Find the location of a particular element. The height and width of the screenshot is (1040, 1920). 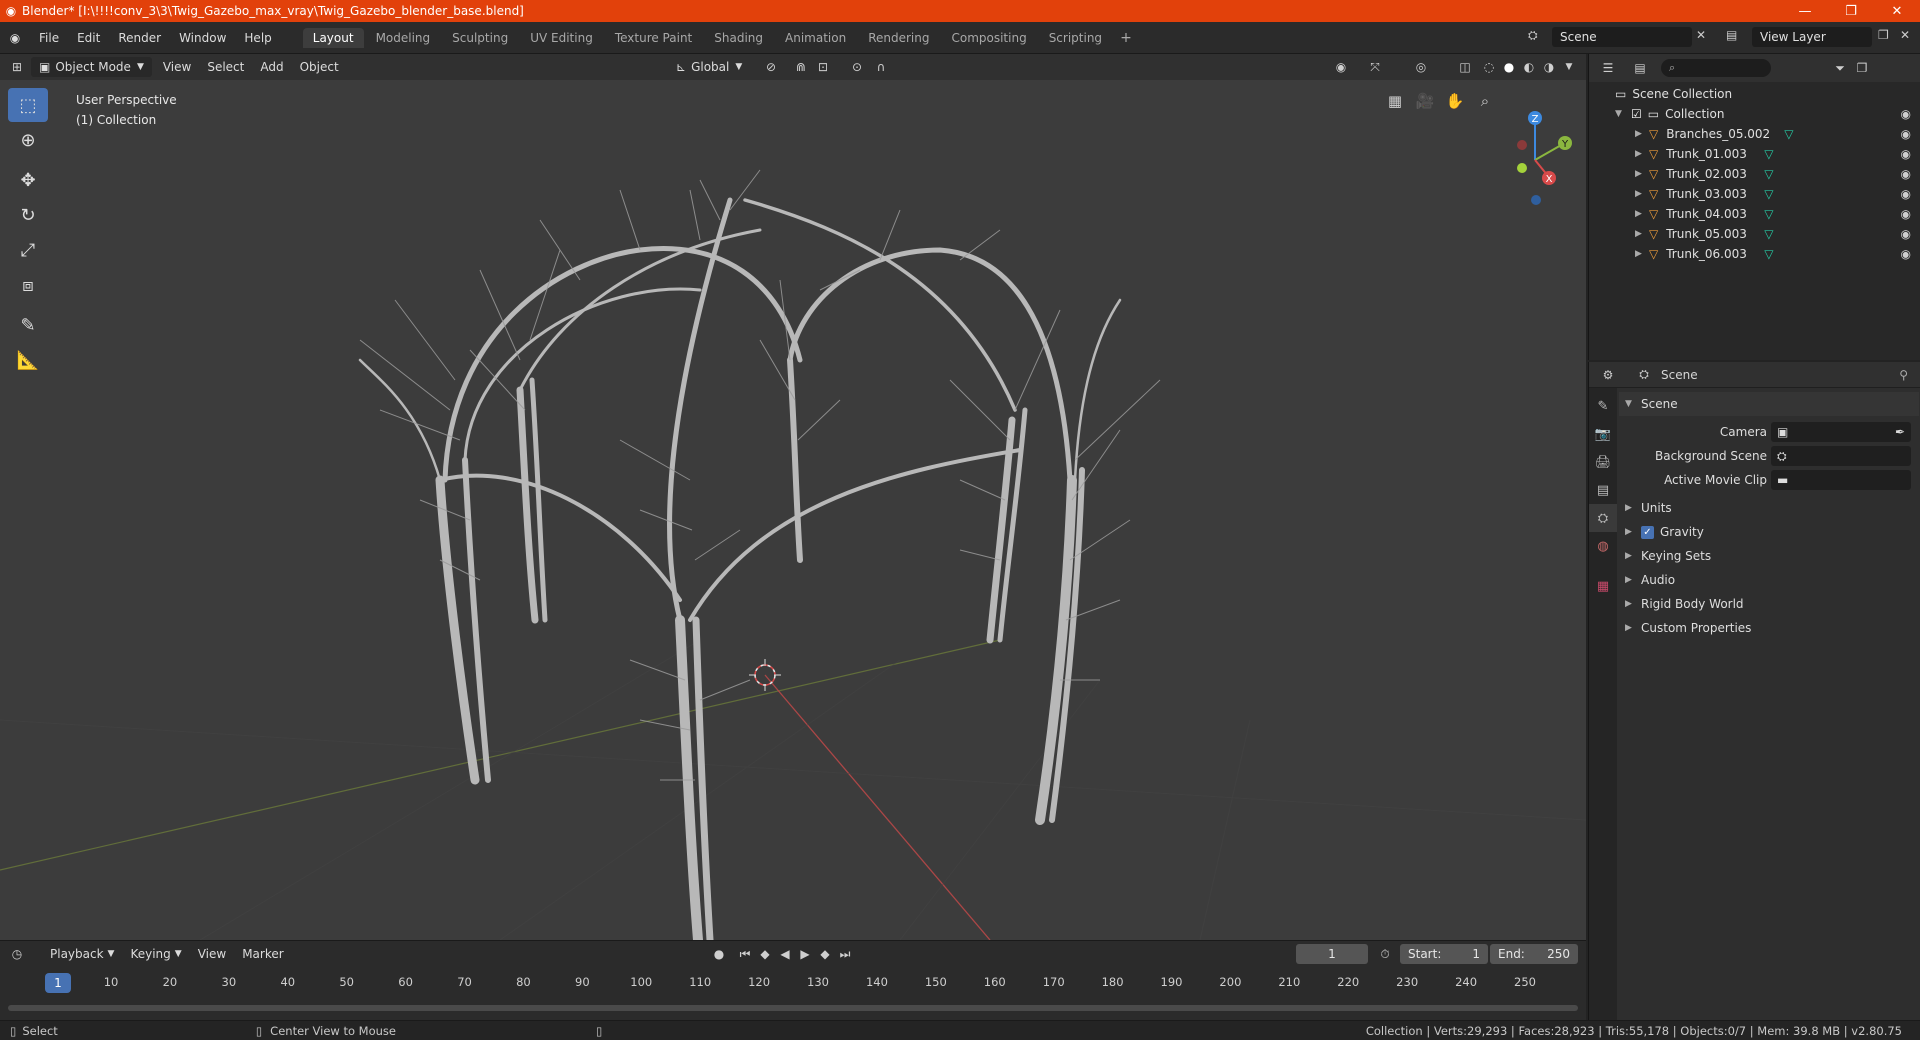

menu-timeline-view: View is located at coordinates (212, 954).